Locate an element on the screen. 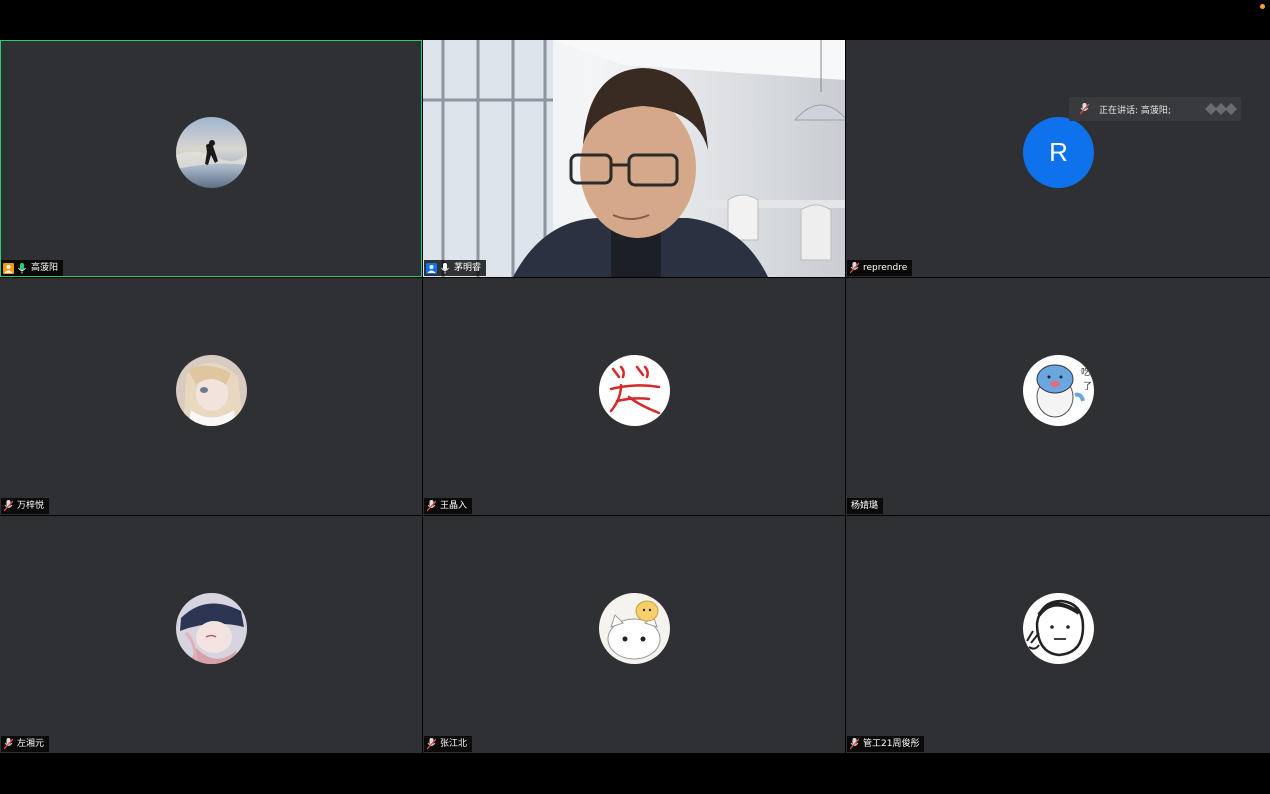 The width and height of the screenshot is (1270, 794). cartoon-seal-avatar: 吃 了 is located at coordinates (1058, 390).